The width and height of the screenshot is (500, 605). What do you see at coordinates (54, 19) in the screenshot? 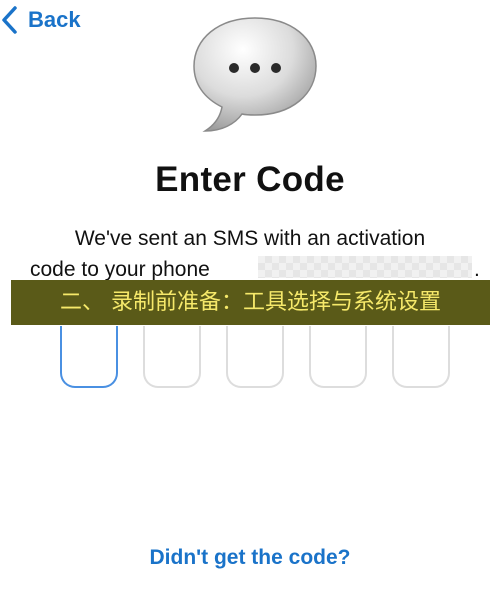
I see `back-label: Back` at bounding box center [54, 19].